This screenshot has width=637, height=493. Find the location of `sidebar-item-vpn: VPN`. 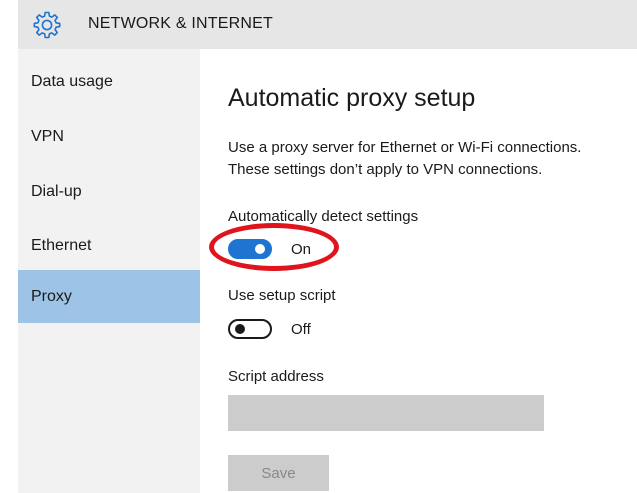

sidebar-item-vpn: VPN is located at coordinates (109, 135).